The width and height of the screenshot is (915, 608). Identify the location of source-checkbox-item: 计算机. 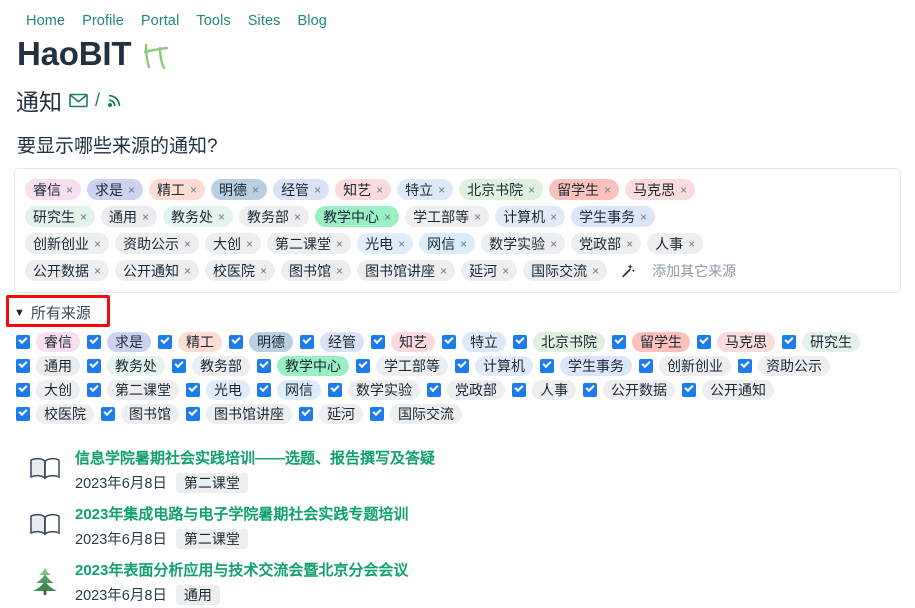
(494, 366).